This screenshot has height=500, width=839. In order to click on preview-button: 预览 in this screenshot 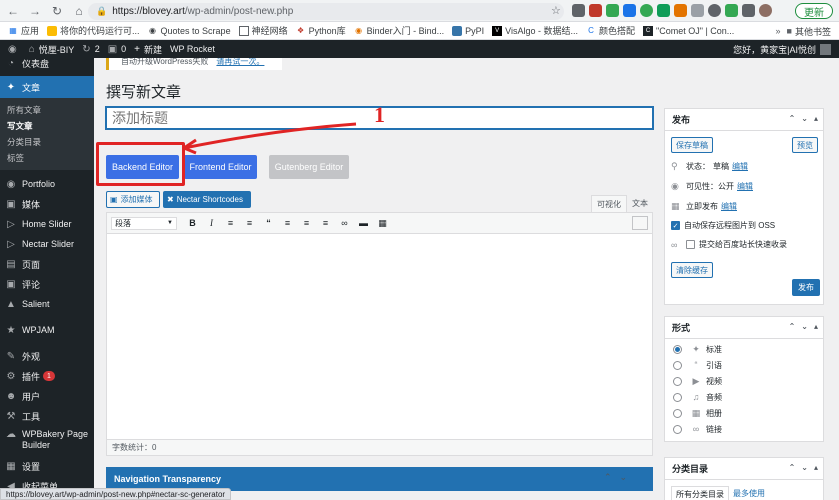, I will do `click(805, 145)`.